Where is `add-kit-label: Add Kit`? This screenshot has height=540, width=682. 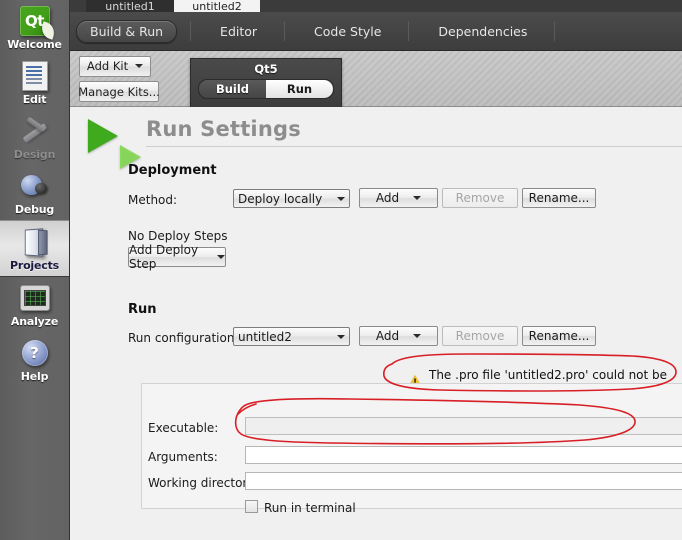
add-kit-label: Add Kit is located at coordinates (107, 66).